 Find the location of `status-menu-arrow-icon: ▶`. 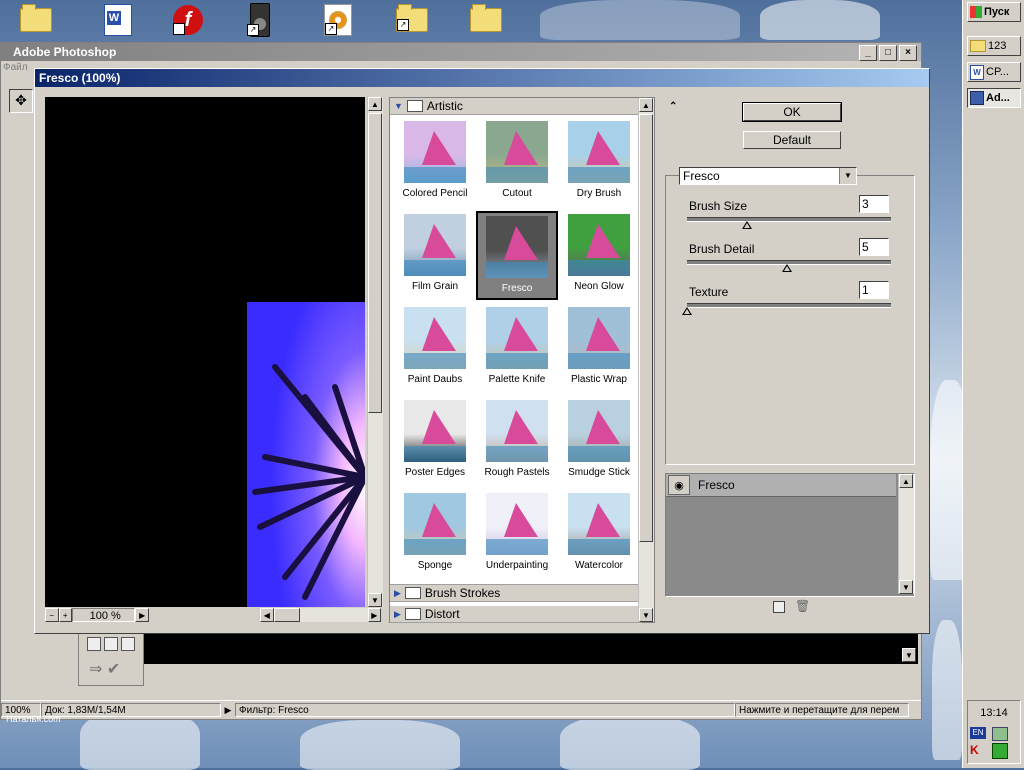

status-menu-arrow-icon: ▶ is located at coordinates (228, 710).